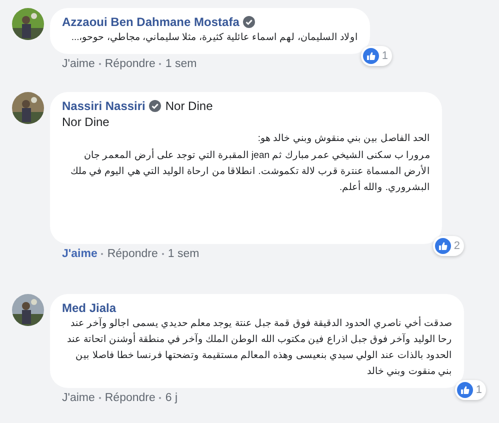  What do you see at coordinates (171, 398) in the screenshot?
I see `timestamp: 6 j` at bounding box center [171, 398].